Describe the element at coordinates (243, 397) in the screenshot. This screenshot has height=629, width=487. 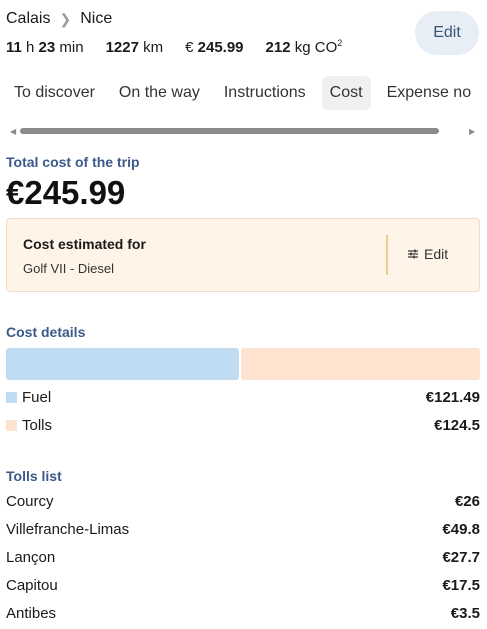
I see `fuel-legend-row: Fuel €121.49` at that location.